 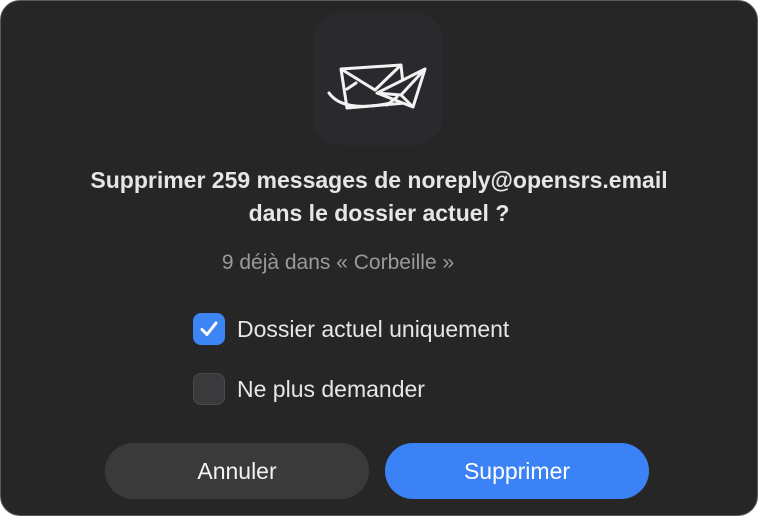 I want to click on option-current-folder-only: Dossier actuel uniquement, so click(x=351, y=329).